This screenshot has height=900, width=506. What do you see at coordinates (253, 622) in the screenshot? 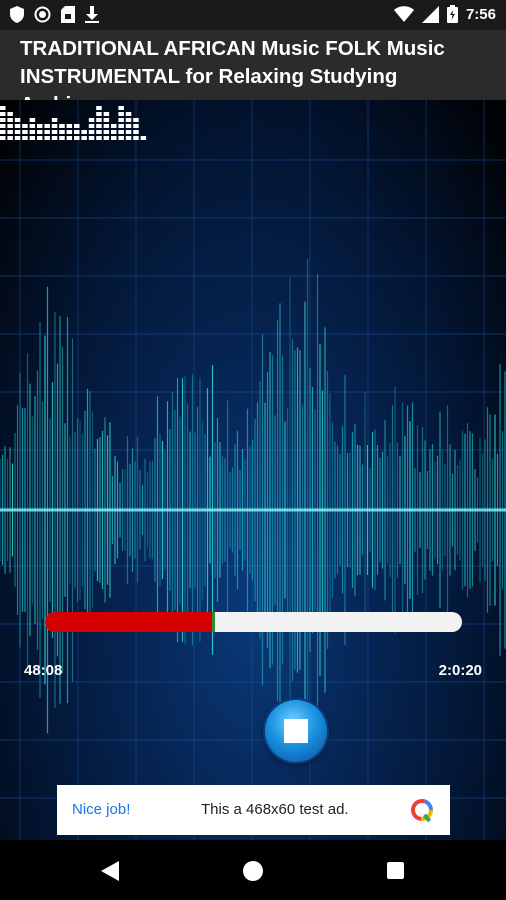
I see `progress-bar` at bounding box center [253, 622].